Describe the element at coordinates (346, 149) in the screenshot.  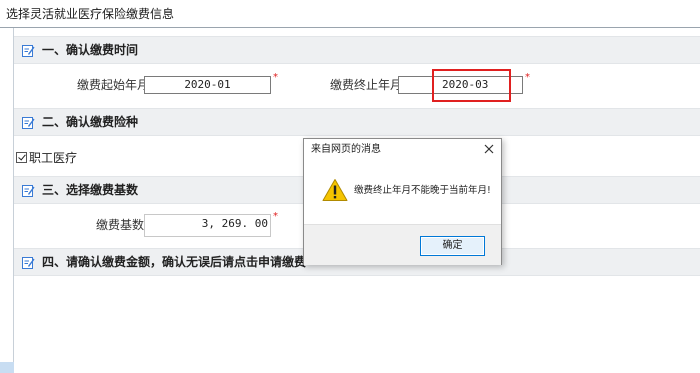
I see `dialog-title: 来自网页的消息` at that location.